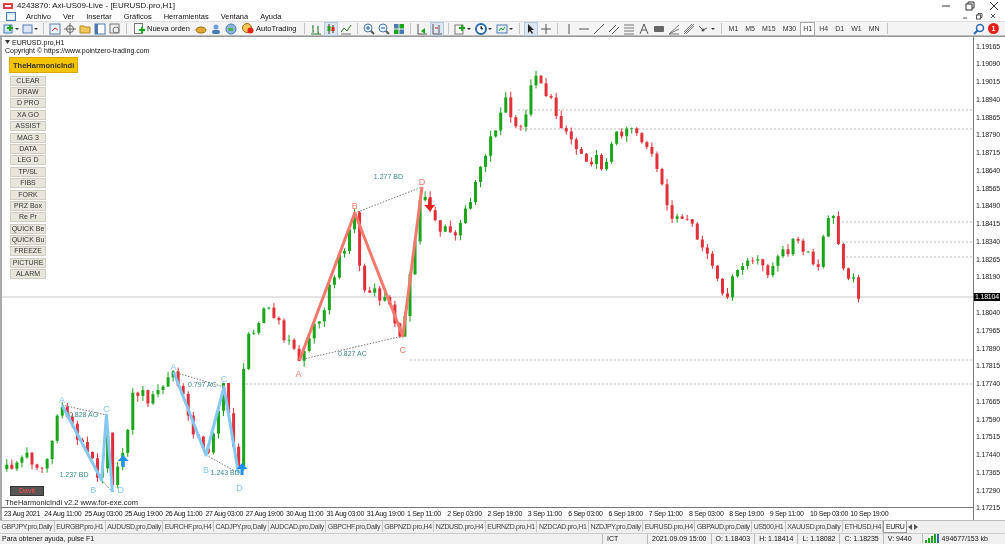 This screenshot has width=1005, height=544. Describe the element at coordinates (368, 28) in the screenshot. I see `zoom-in-icon` at that location.